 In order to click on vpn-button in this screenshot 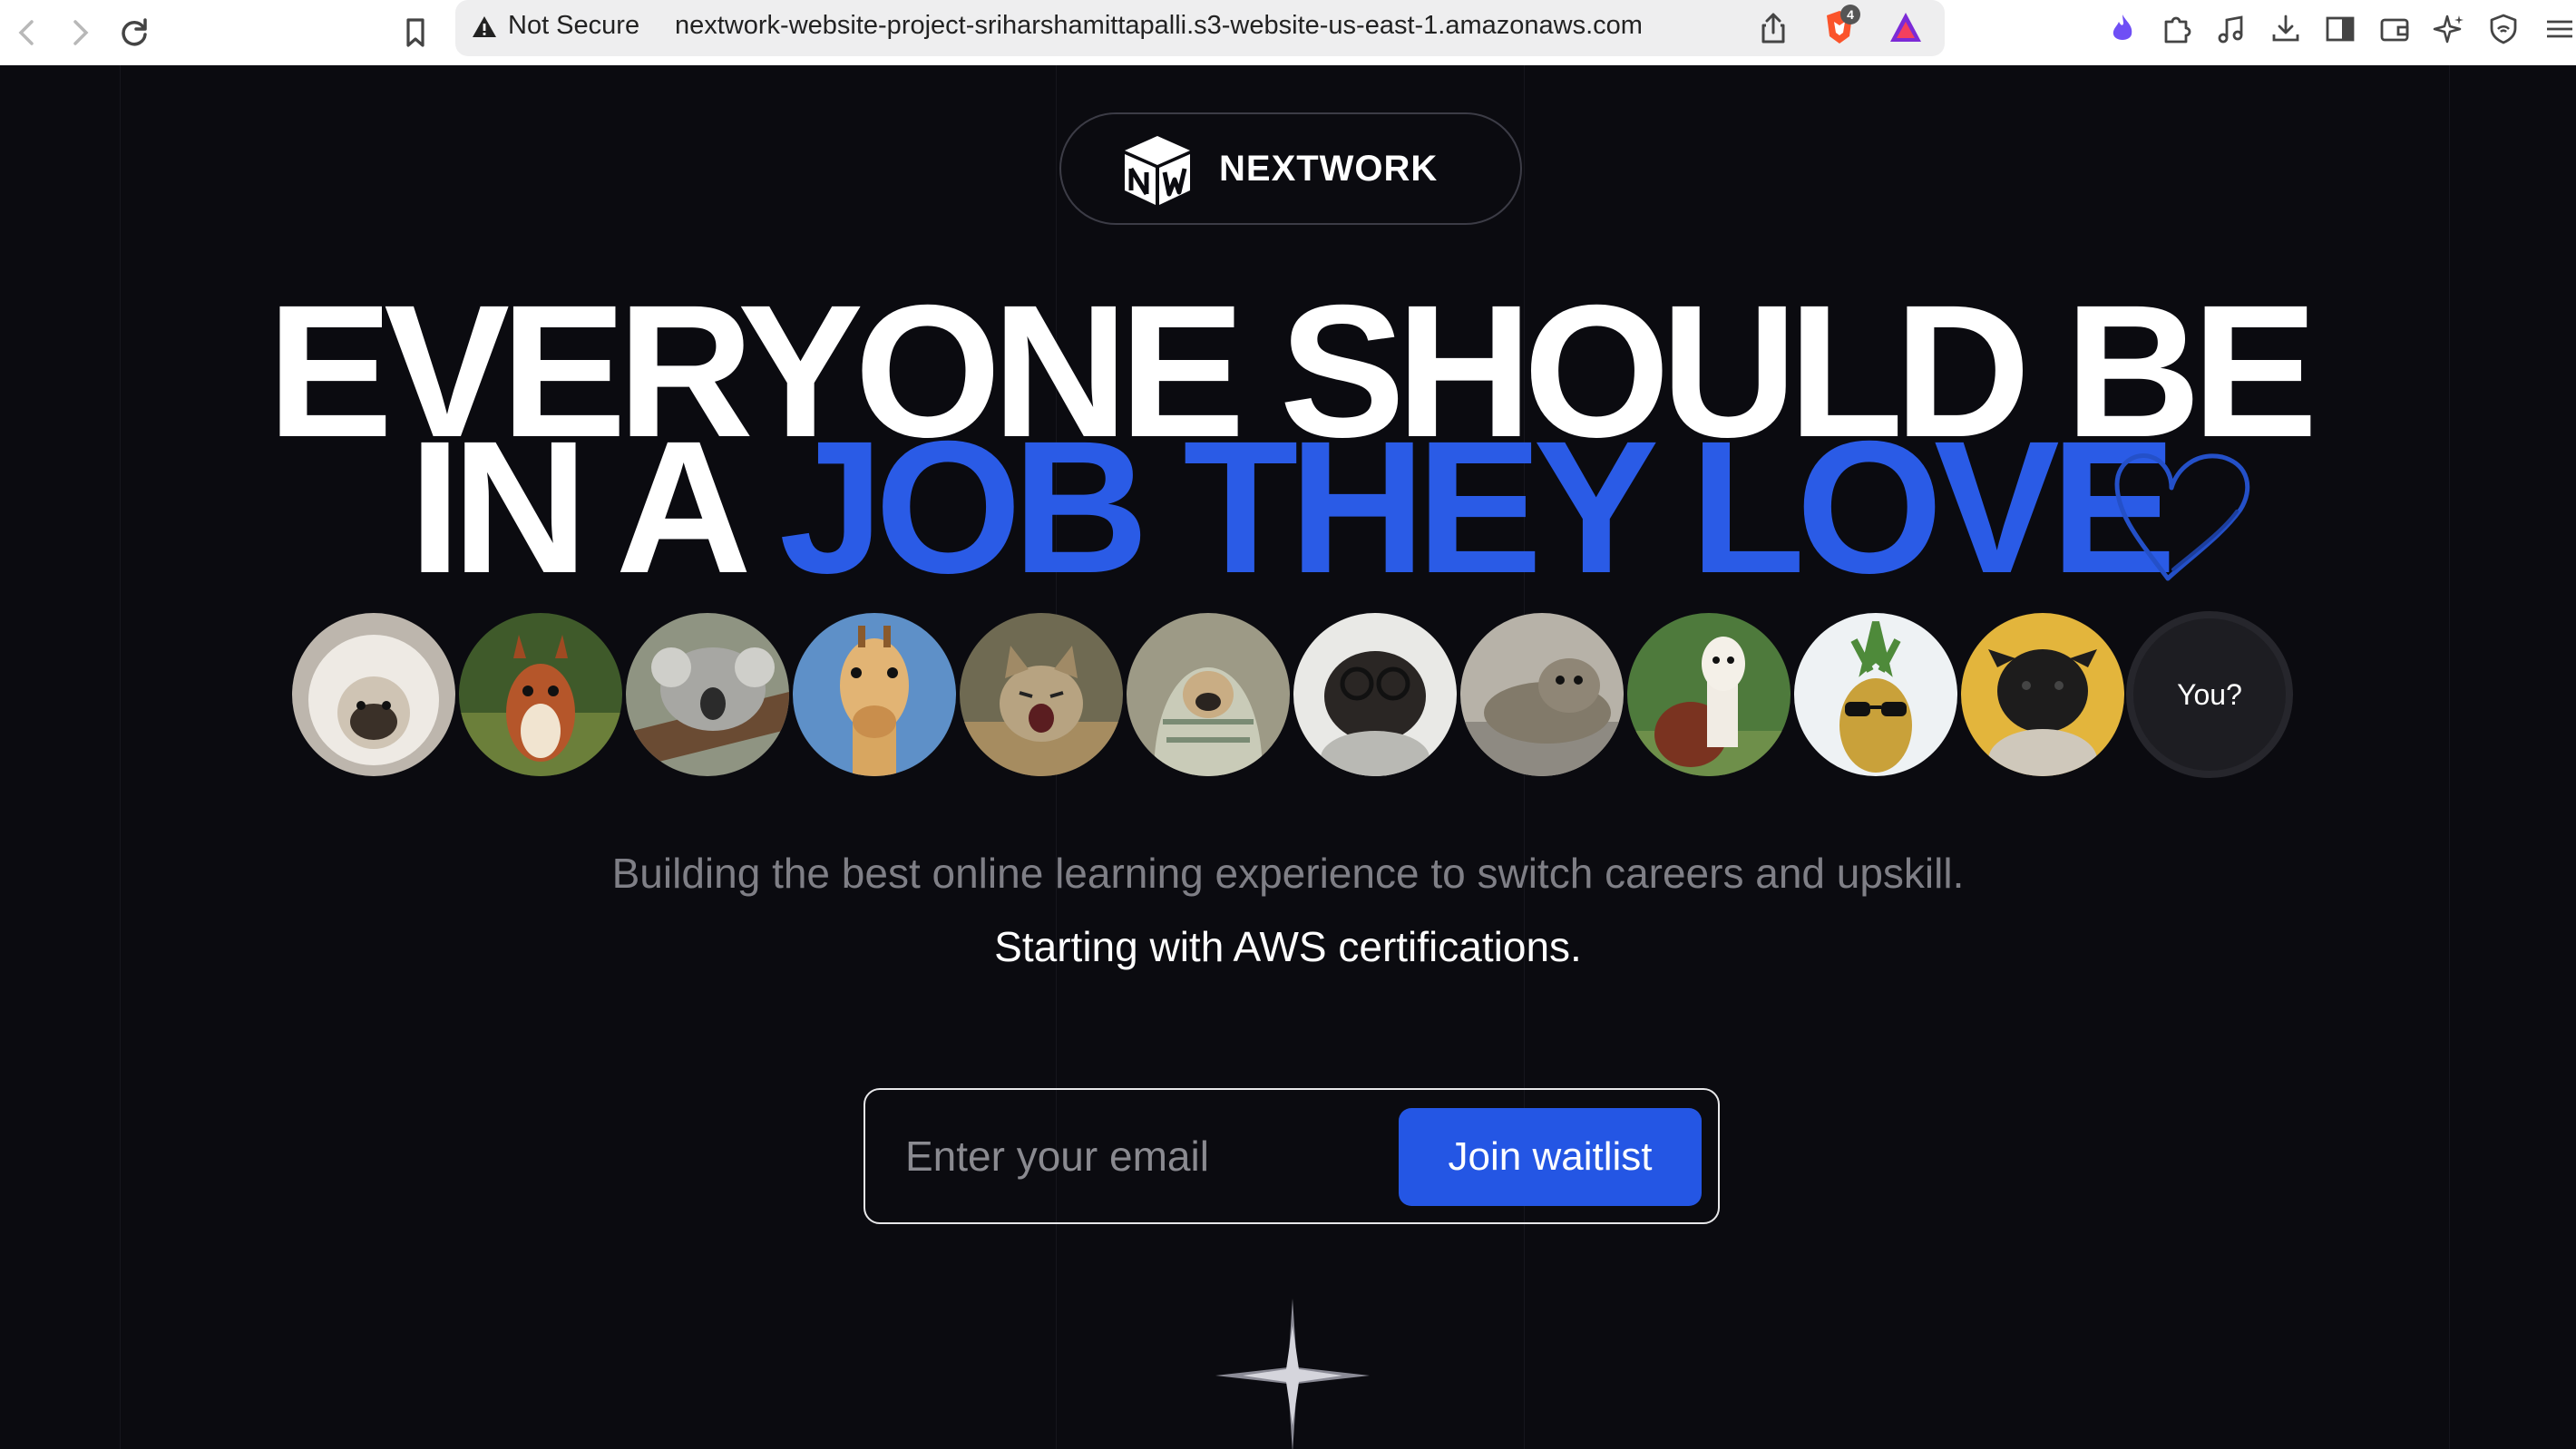, I will do `click(2503, 29)`.